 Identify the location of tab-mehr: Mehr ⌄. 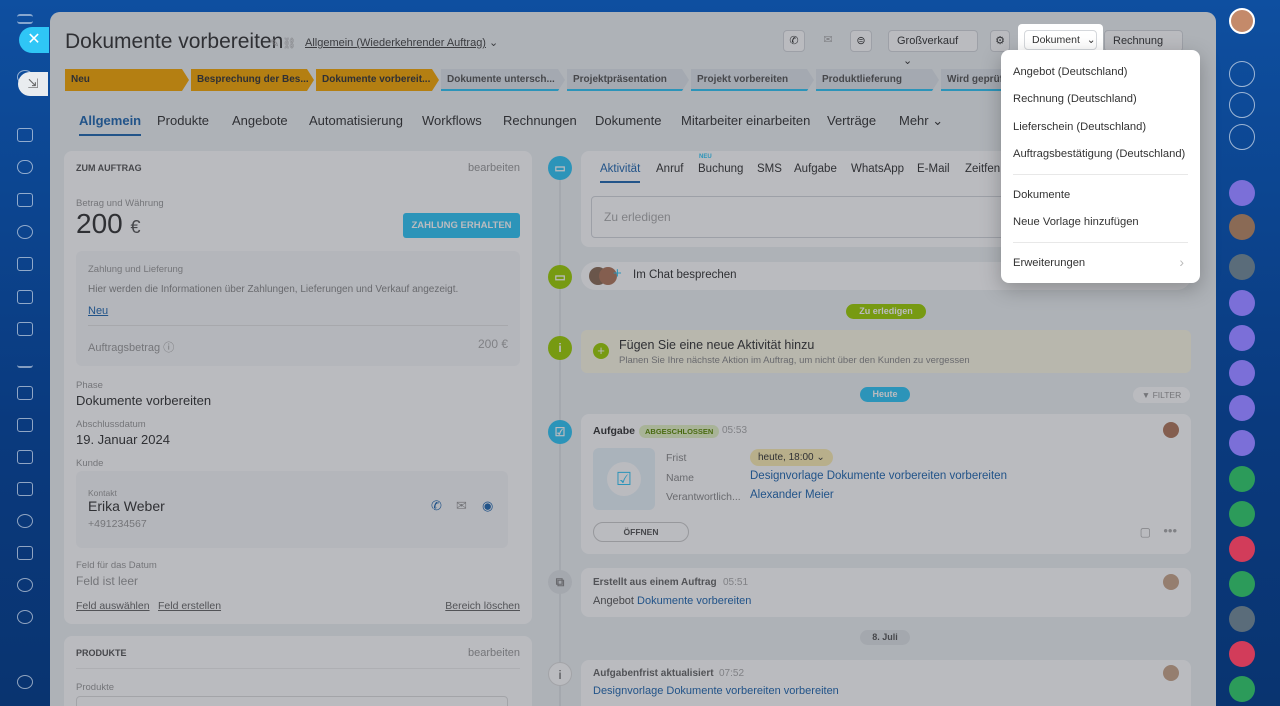
(921, 121).